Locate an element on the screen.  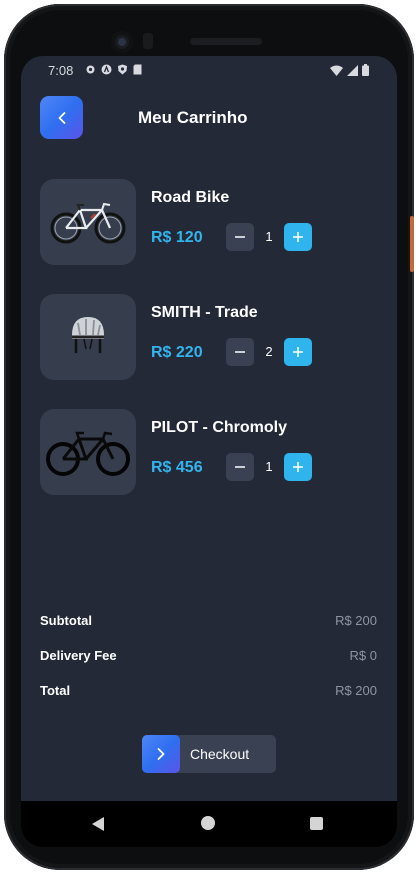
black-bike-image is located at coordinates (88, 453).